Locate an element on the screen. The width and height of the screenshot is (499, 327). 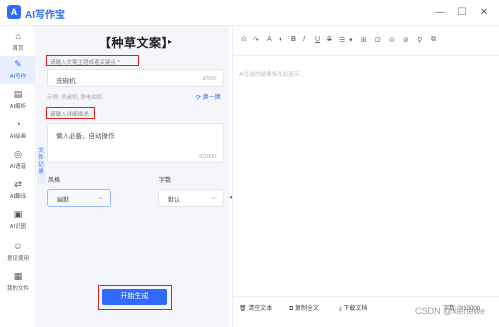
sidebar-item-label: AI翻译 is located at coordinates (18, 197).